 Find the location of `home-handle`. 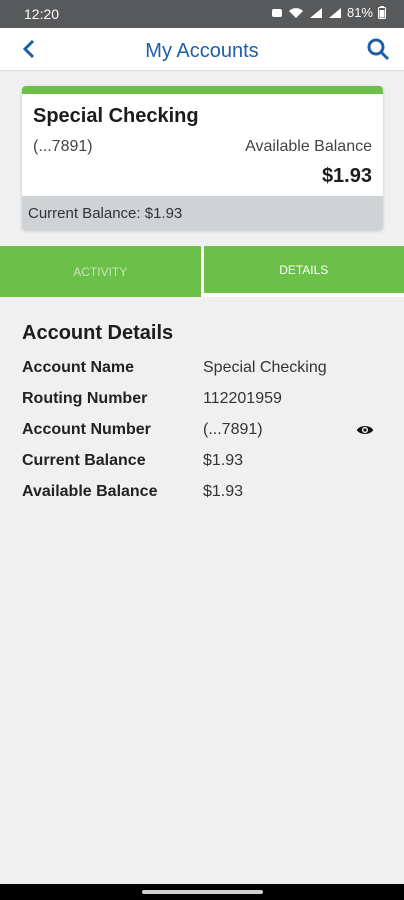

home-handle is located at coordinates (202, 892).